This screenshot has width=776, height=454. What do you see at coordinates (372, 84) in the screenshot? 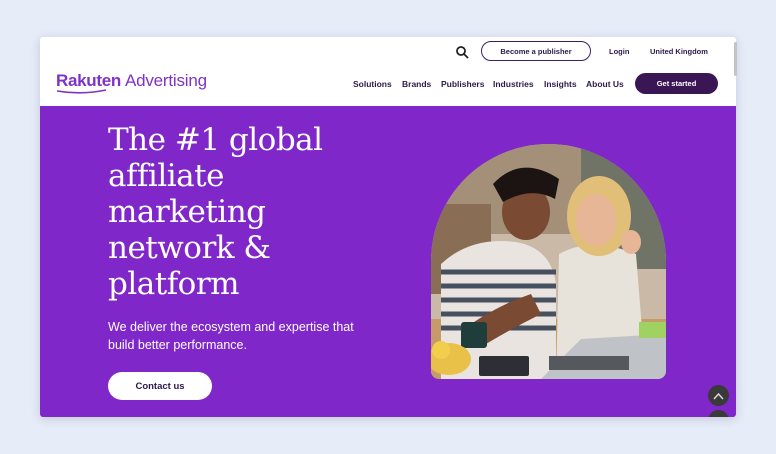
I see `nav-solutions: Solutions` at bounding box center [372, 84].